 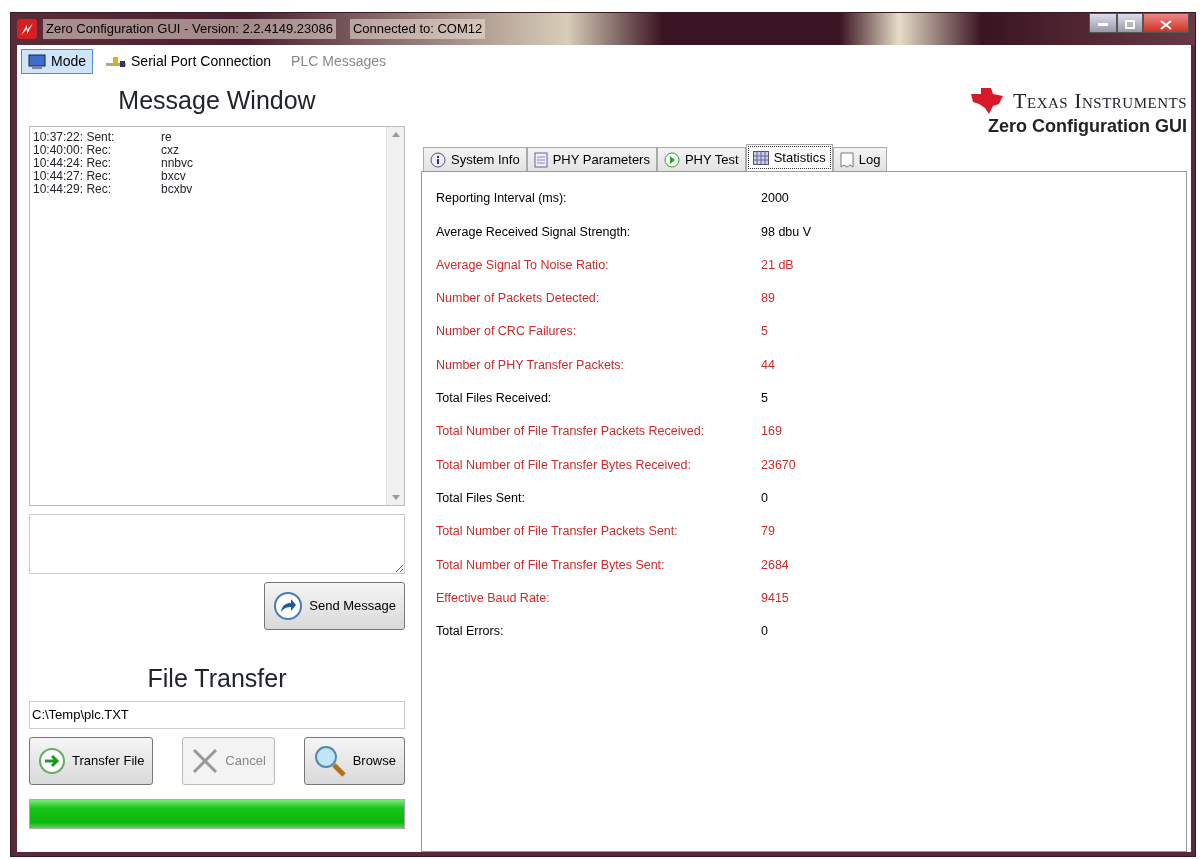 What do you see at coordinates (571, 432) in the screenshot?
I see `statistic-label: Total Number of File Transfer Packets Received:` at bounding box center [571, 432].